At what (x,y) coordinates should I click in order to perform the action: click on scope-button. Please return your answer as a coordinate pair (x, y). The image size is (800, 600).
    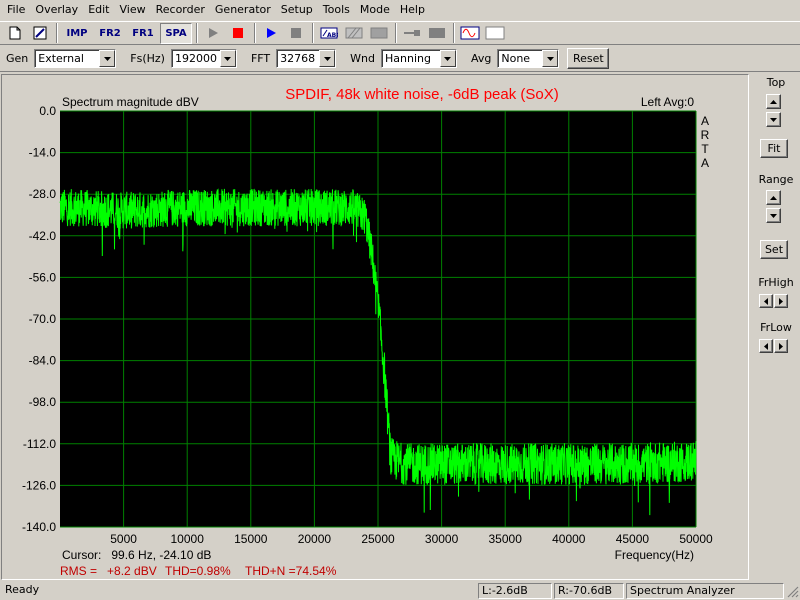
    Looking at the image, I should click on (495, 33).